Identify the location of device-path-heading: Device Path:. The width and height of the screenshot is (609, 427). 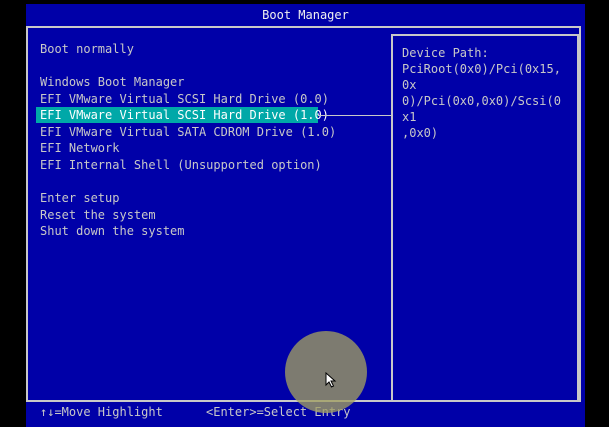
(445, 53).